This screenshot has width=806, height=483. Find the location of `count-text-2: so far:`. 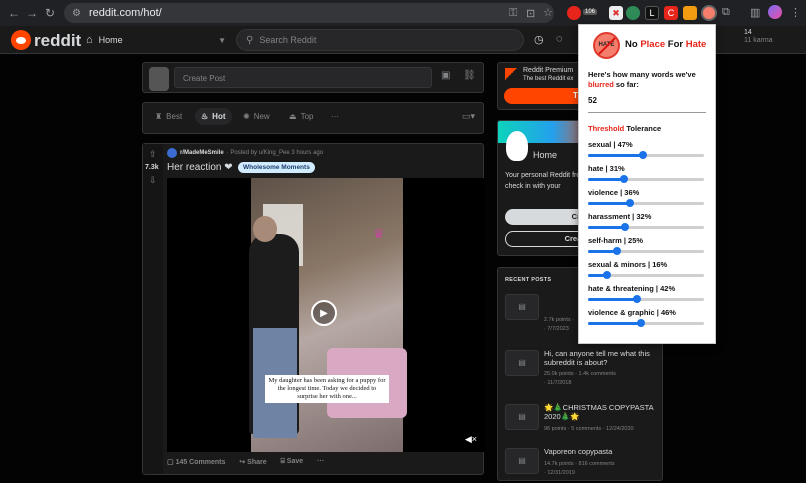

count-text-2: so far: is located at coordinates (626, 84).